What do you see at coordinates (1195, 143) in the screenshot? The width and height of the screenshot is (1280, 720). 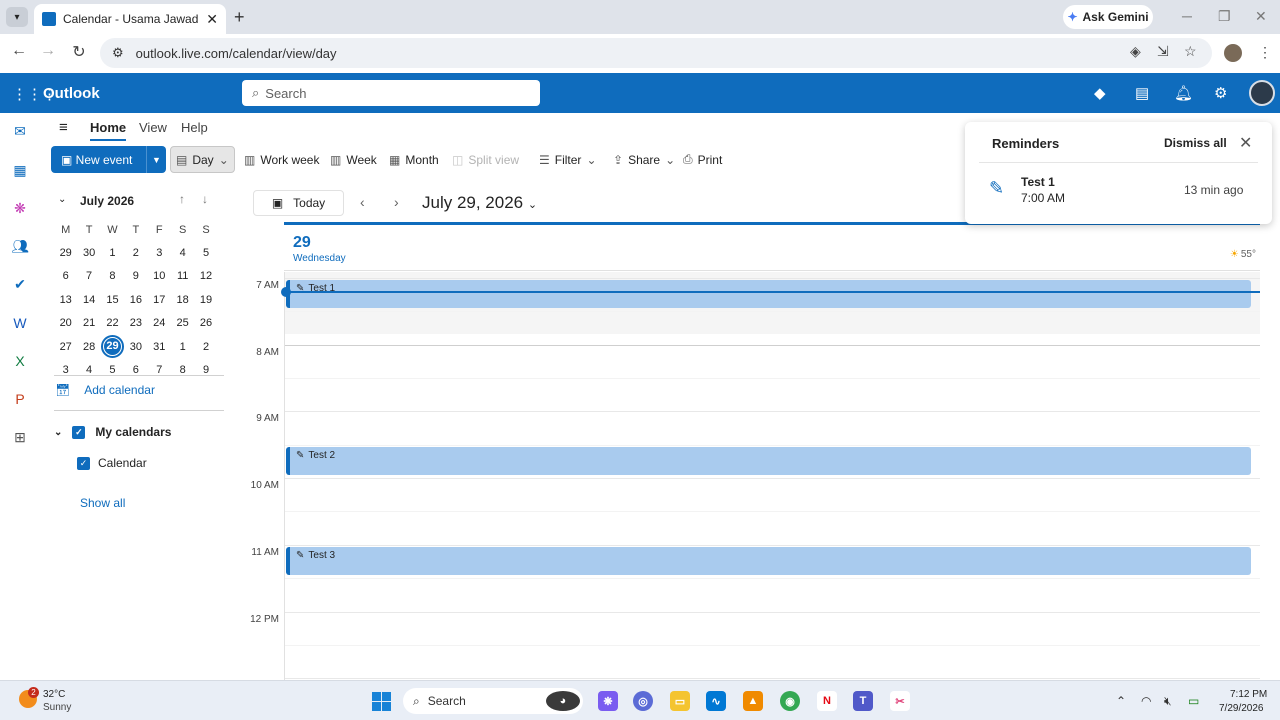 I see `dismiss-all-button: Dismiss all` at bounding box center [1195, 143].